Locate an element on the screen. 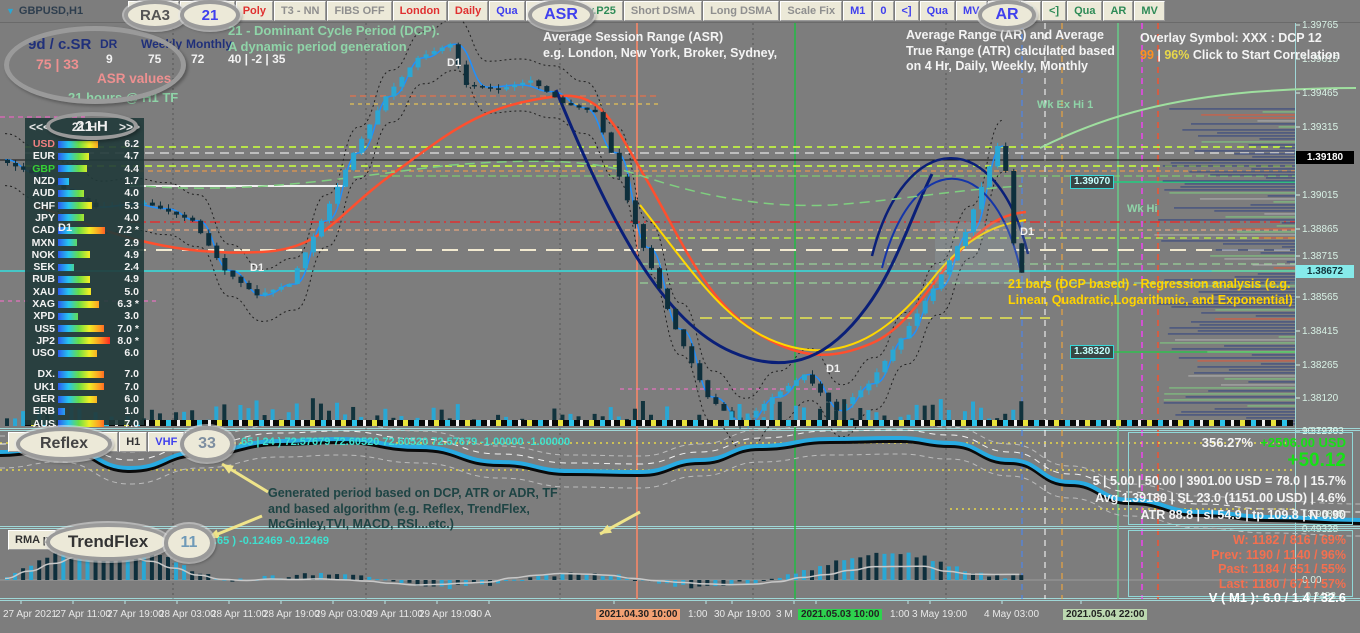 This screenshot has height=633, width=1360. time-label: 4 May 03:00 is located at coordinates (1012, 614).